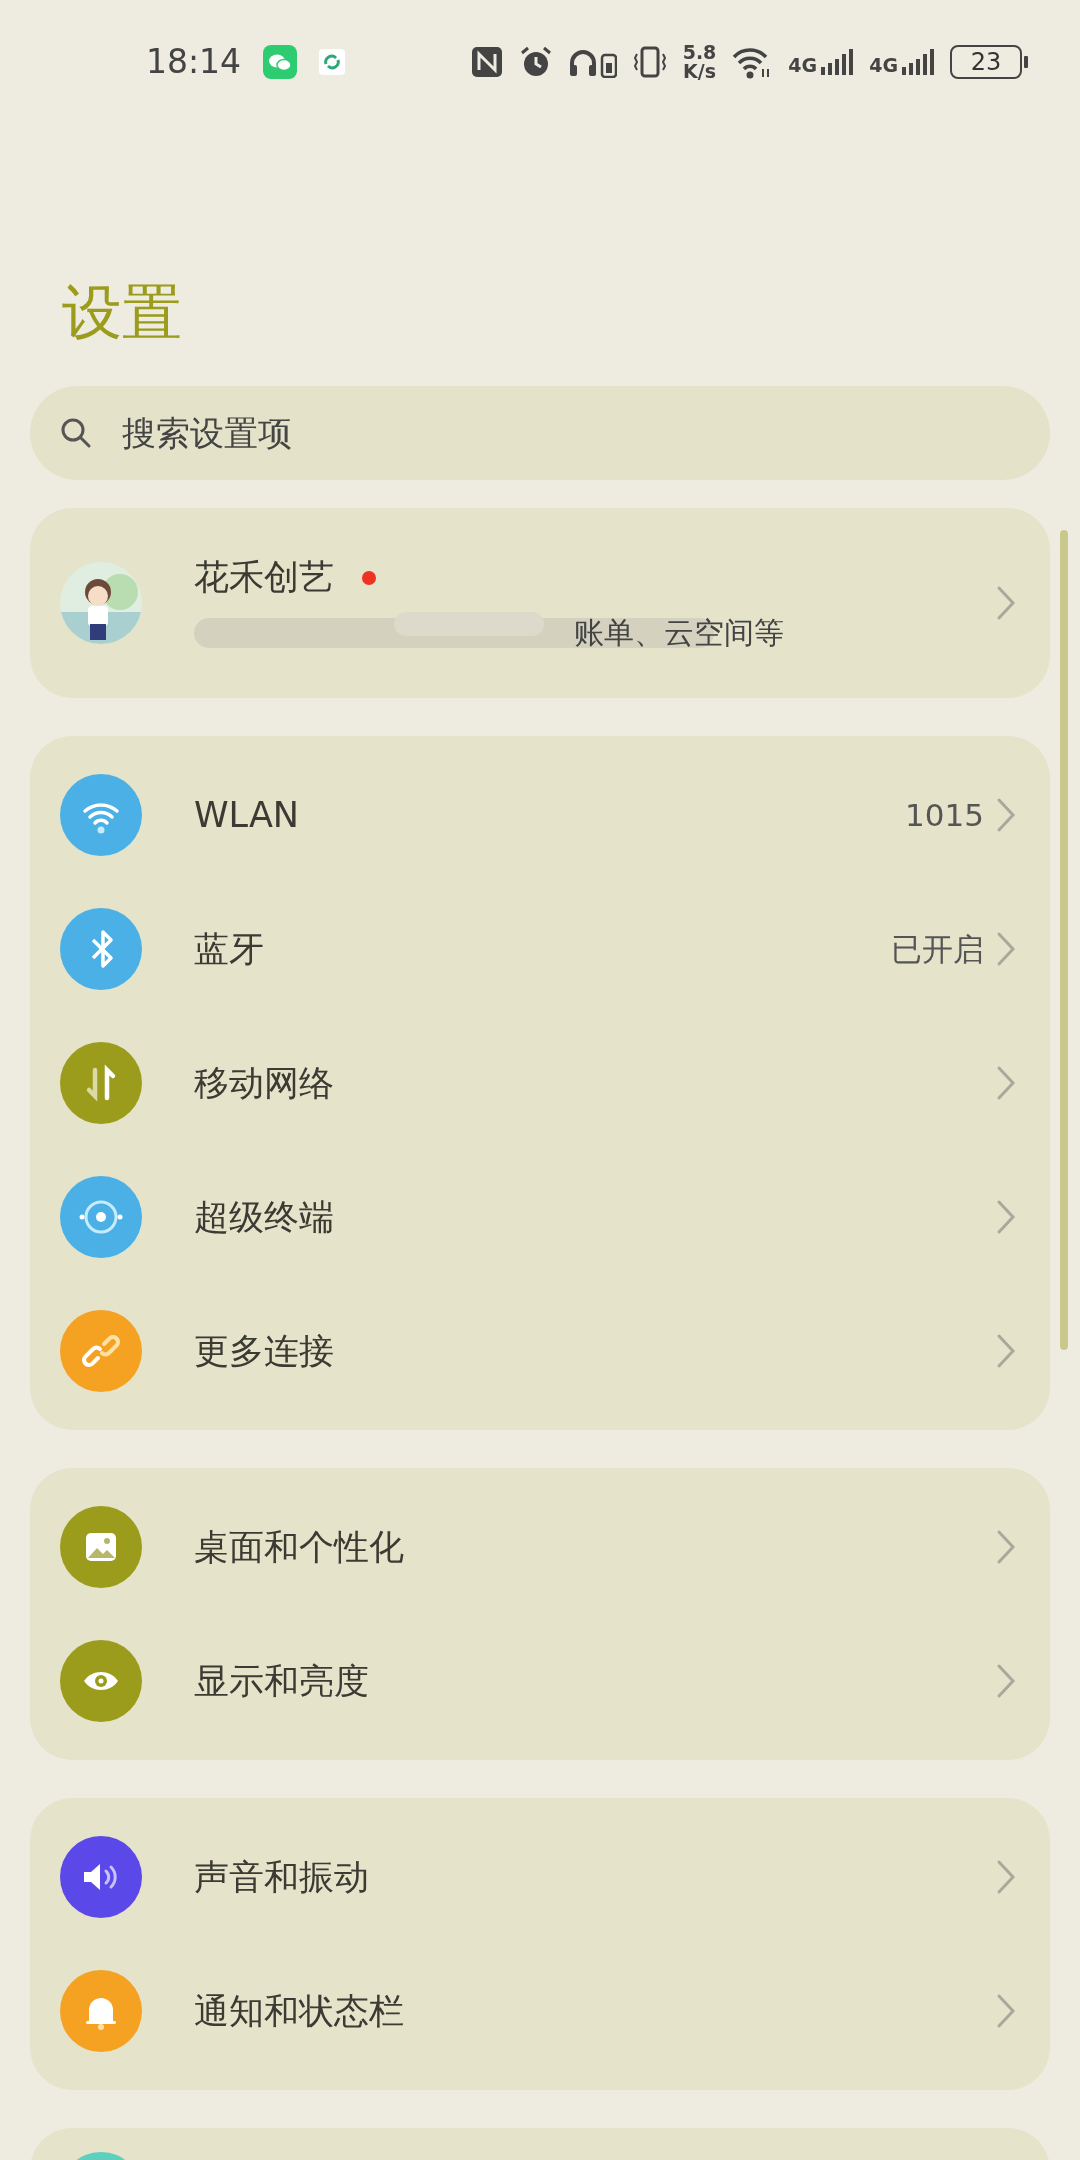 The height and width of the screenshot is (2160, 1080). Describe the element at coordinates (486, 62) in the screenshot. I see `nfc-icon` at that location.